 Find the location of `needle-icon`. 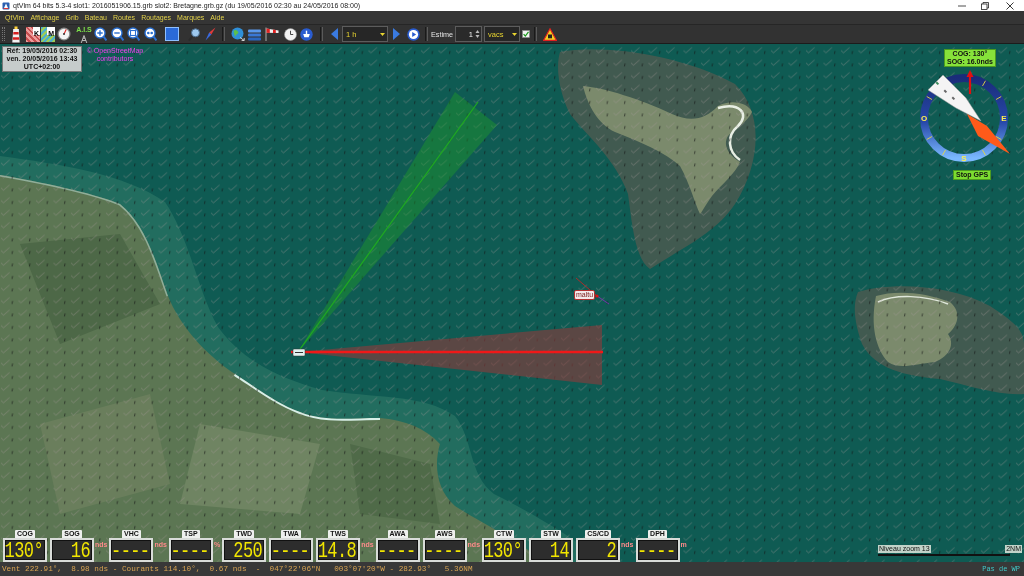

needle-icon is located at coordinates (210, 34).